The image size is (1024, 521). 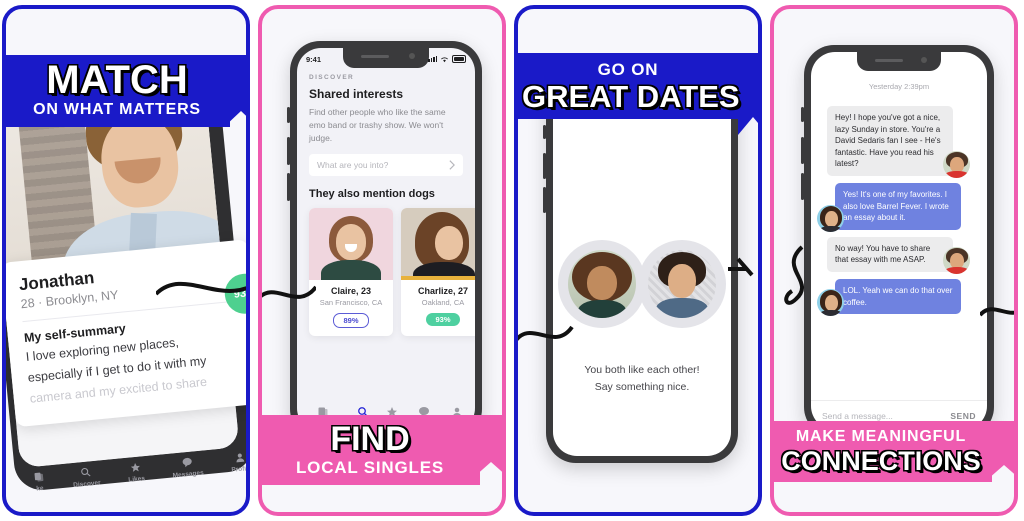 I want to click on banner-headline: CONNECTIONS, so click(x=881, y=460).